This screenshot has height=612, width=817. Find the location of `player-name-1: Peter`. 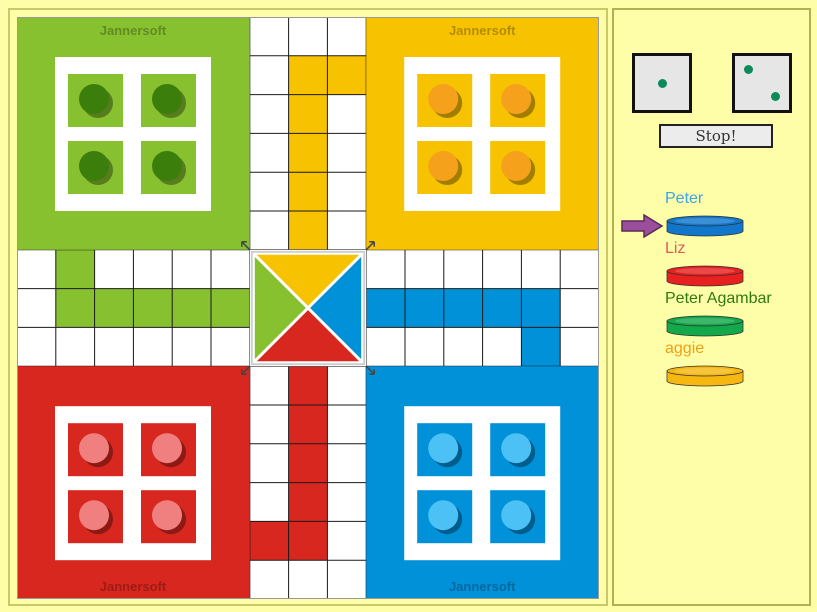

player-name-1: Peter is located at coordinates (684, 198).